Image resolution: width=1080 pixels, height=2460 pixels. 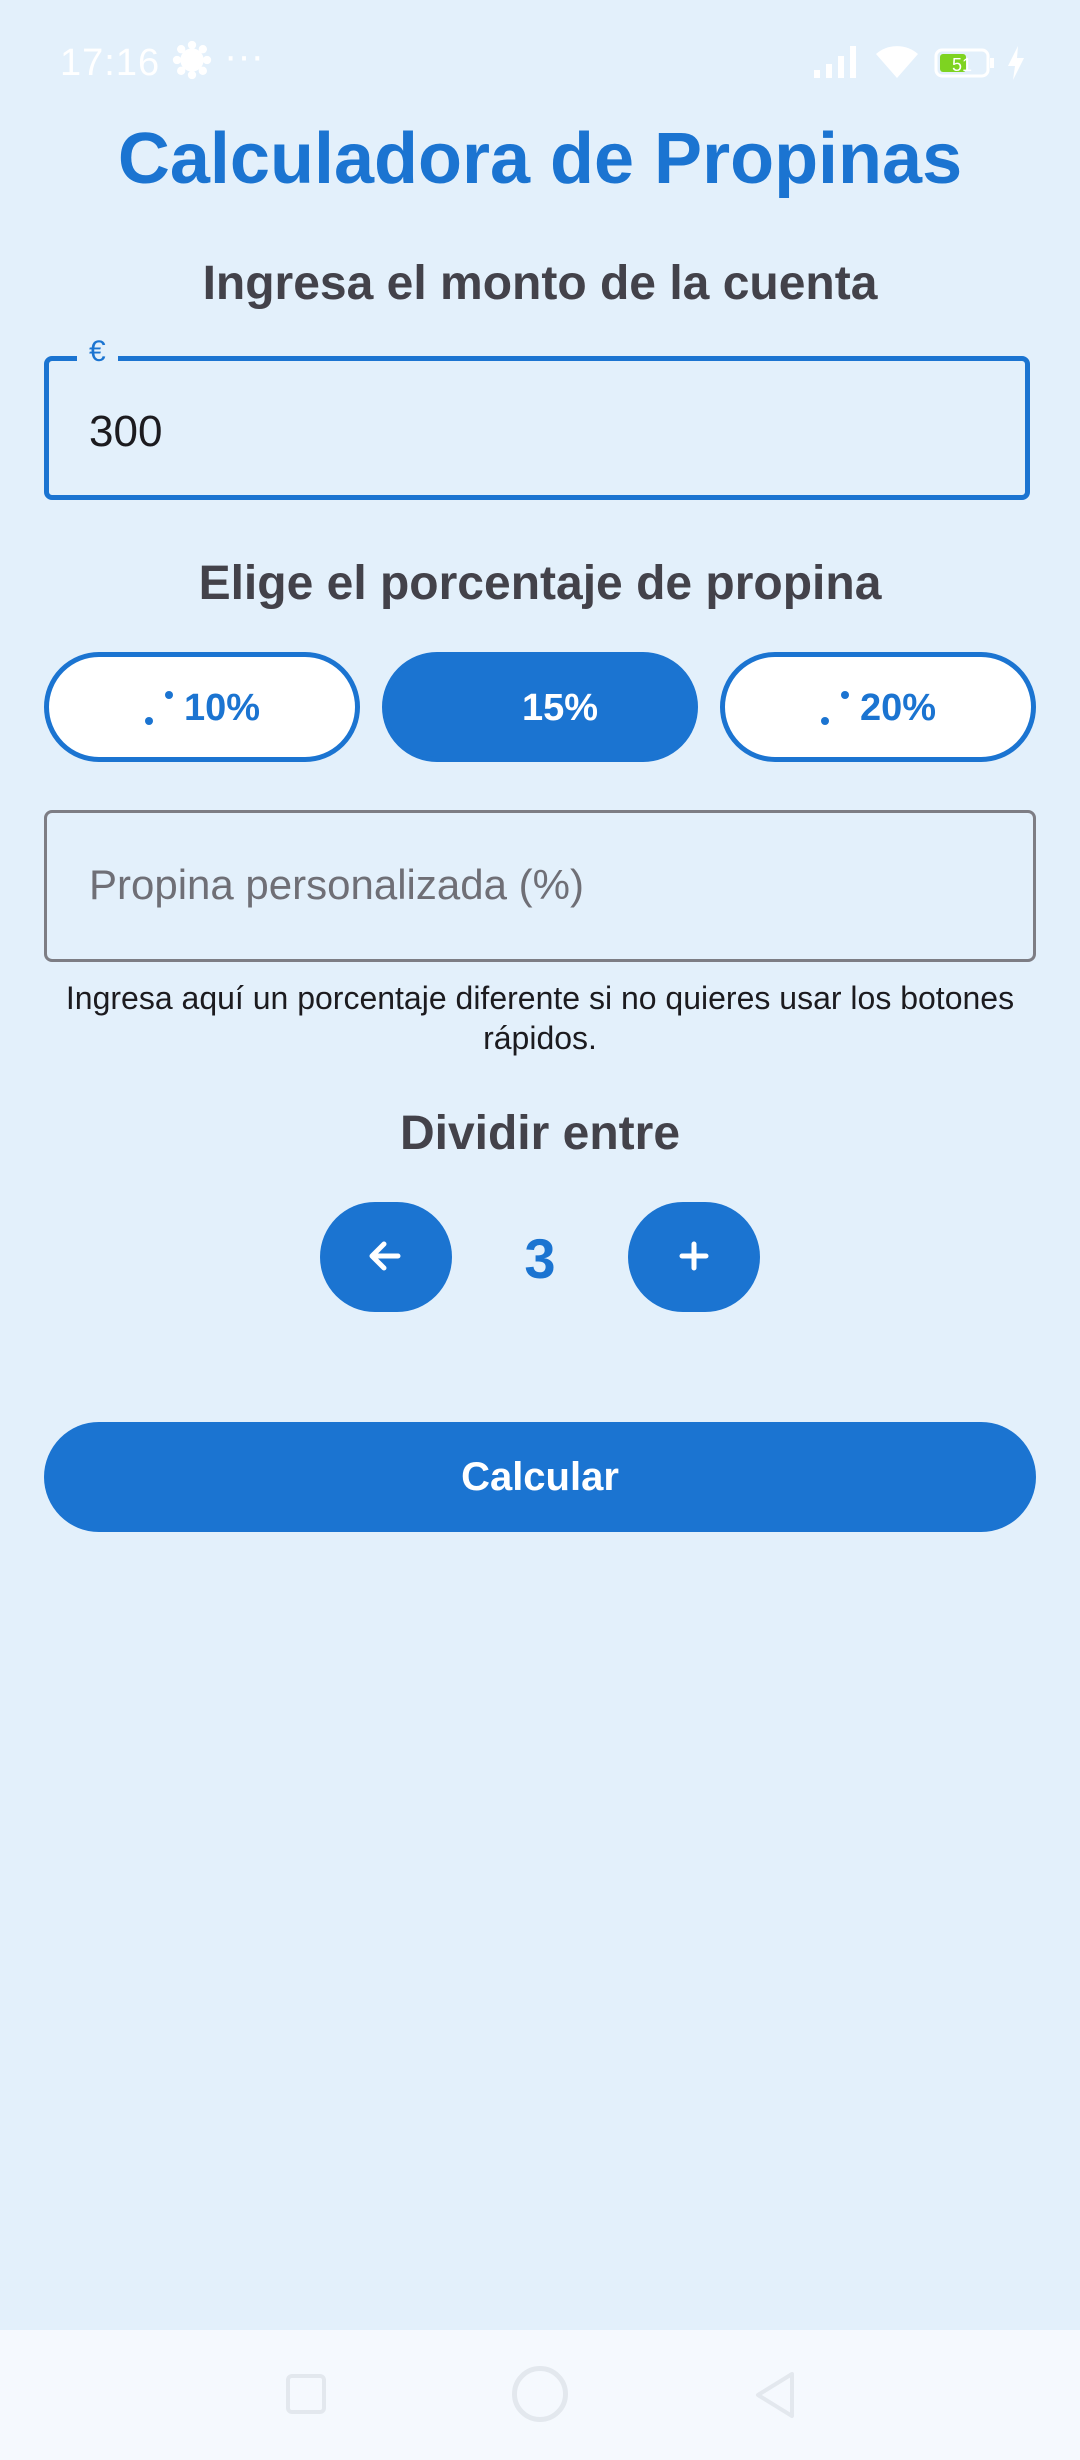 I want to click on tip-option-15: 15%, so click(x=540, y=707).